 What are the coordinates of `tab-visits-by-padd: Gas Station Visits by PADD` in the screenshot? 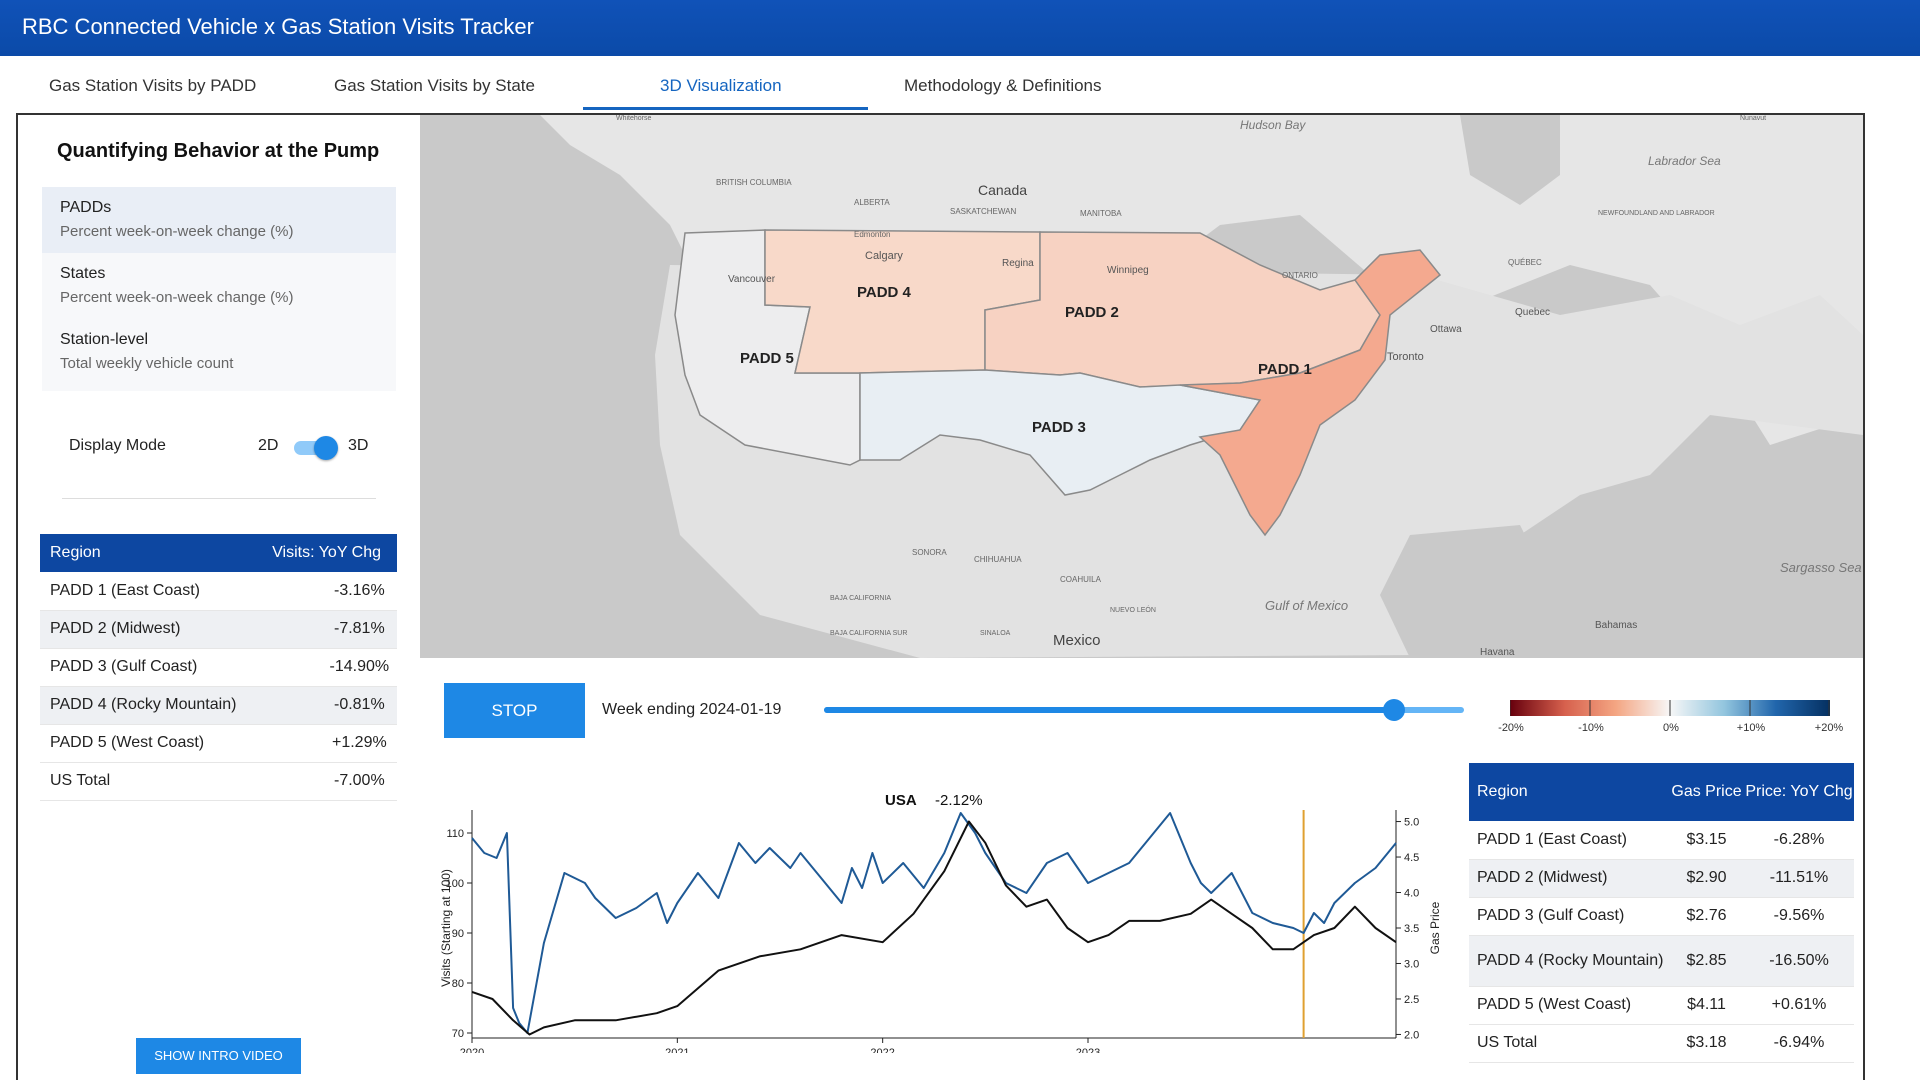 It's located at (152, 86).